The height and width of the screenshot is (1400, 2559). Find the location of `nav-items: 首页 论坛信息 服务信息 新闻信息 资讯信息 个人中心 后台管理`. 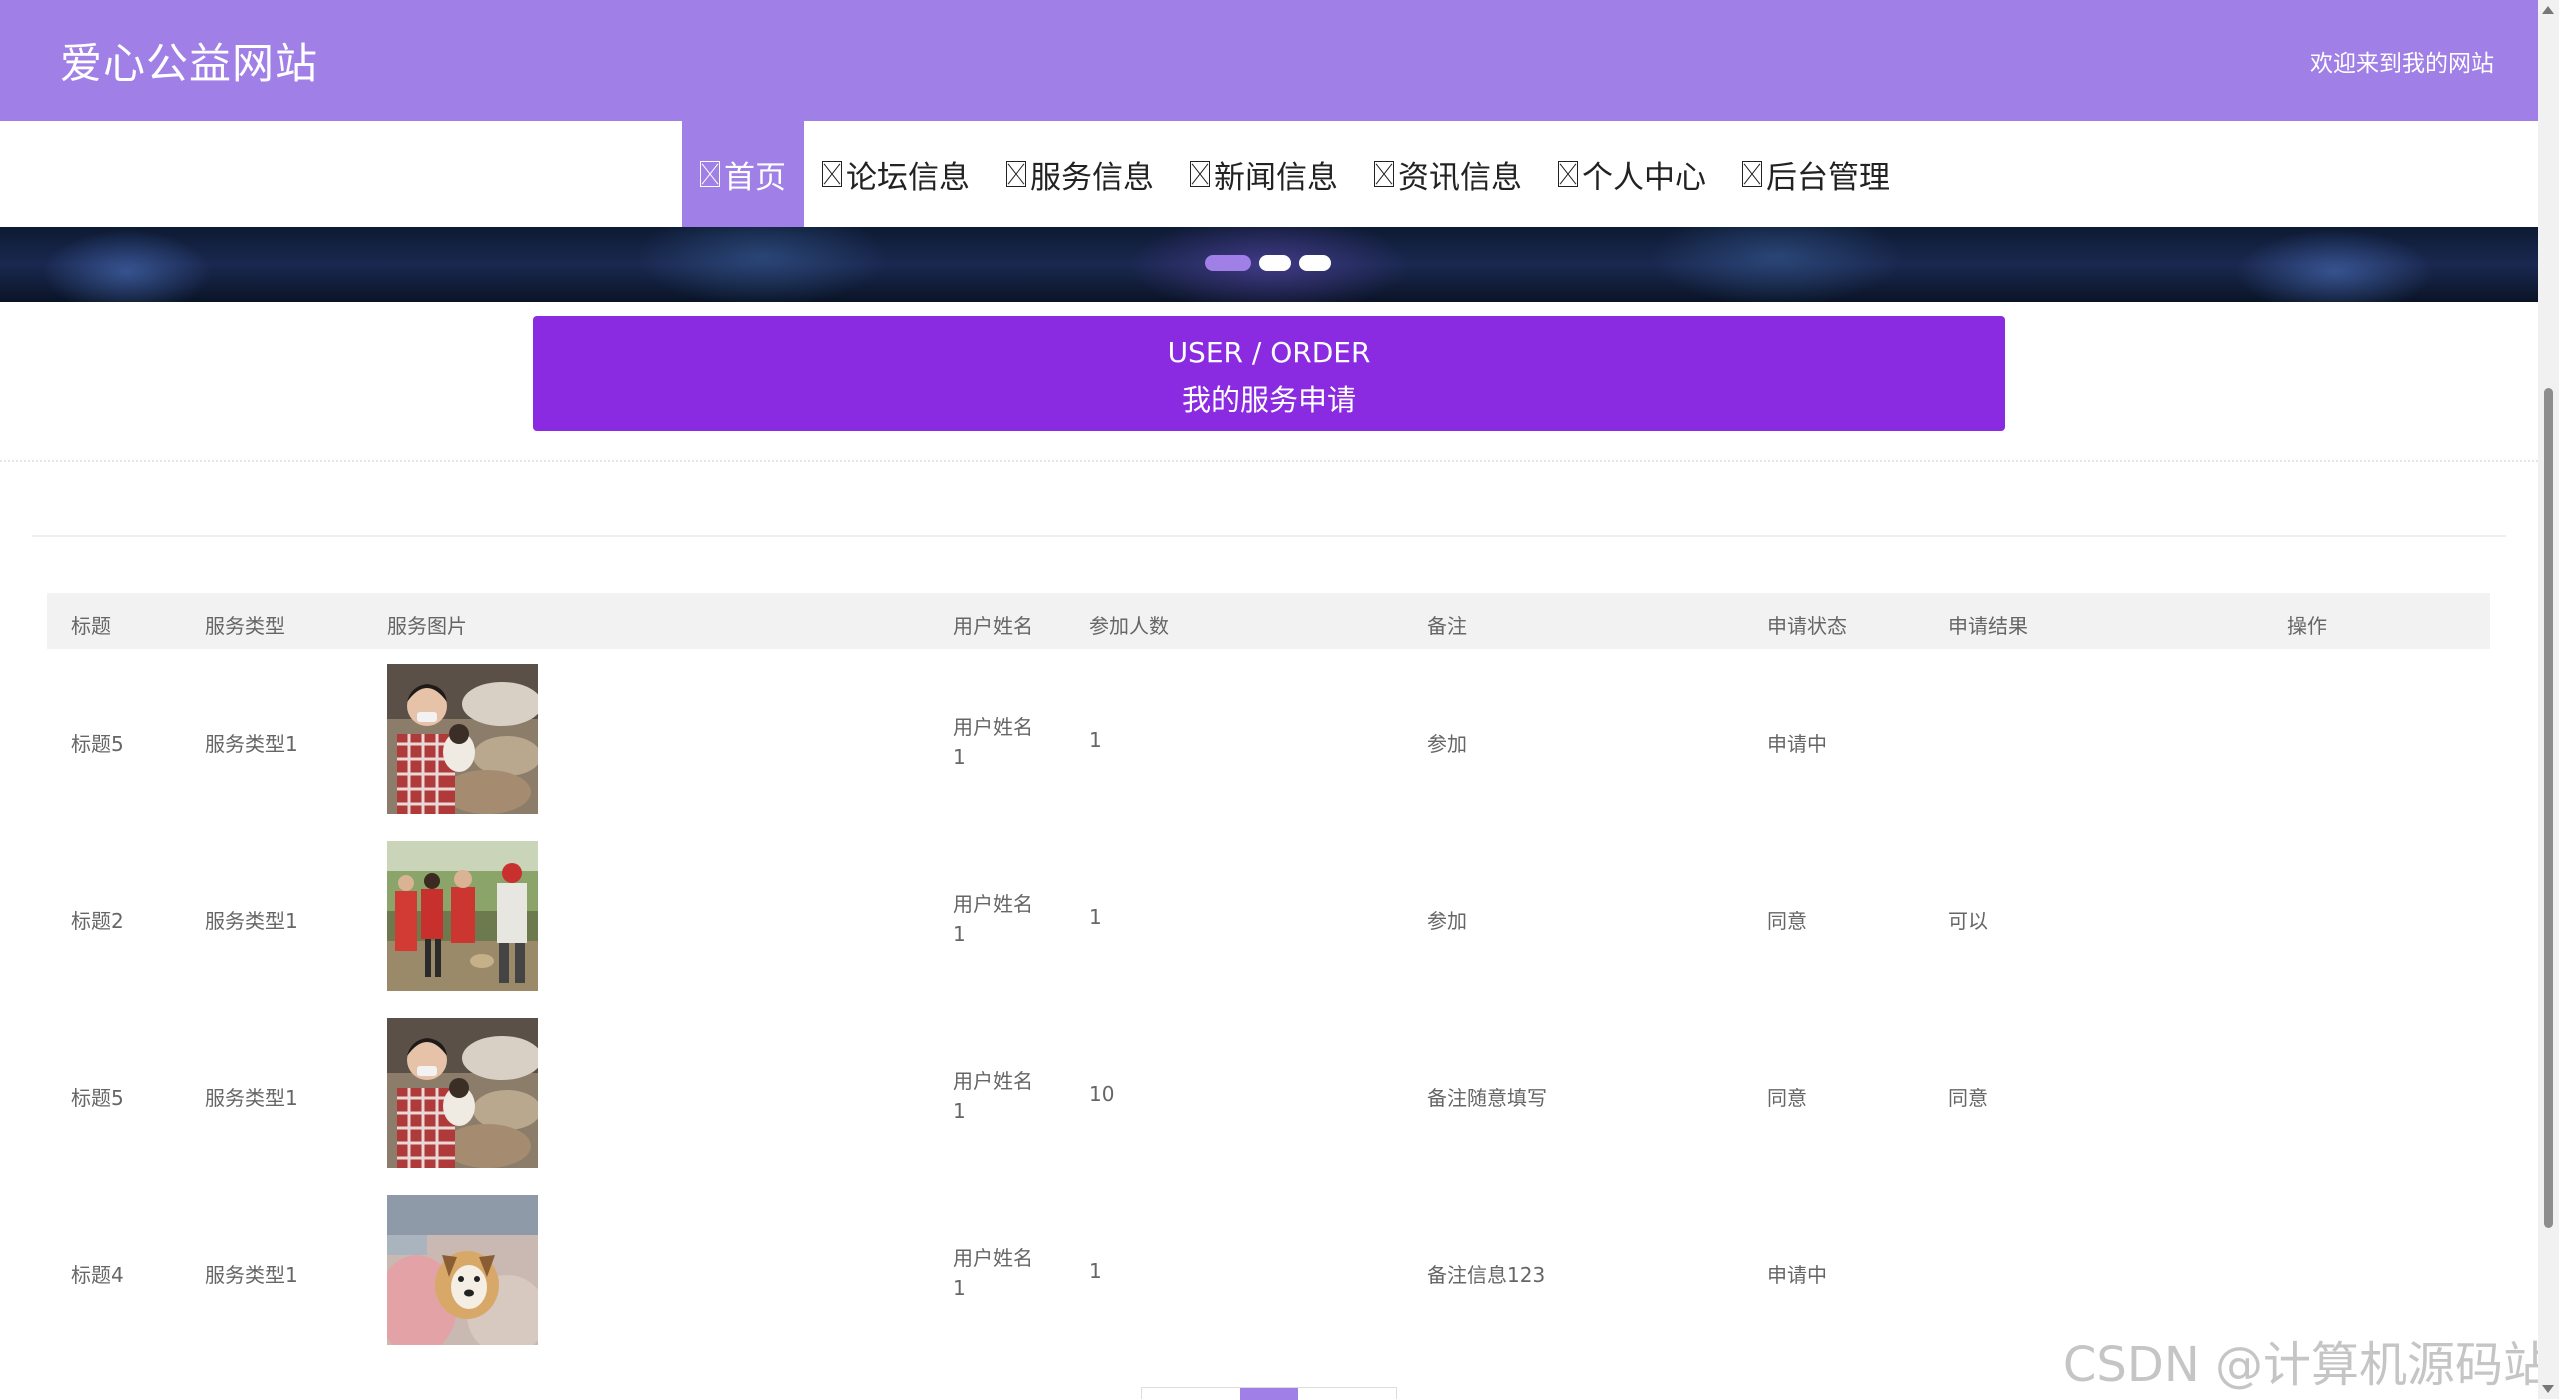

nav-items: 首页 论坛信息 服务信息 新闻信息 资讯信息 个人中心 后台管理 is located at coordinates (1295, 174).